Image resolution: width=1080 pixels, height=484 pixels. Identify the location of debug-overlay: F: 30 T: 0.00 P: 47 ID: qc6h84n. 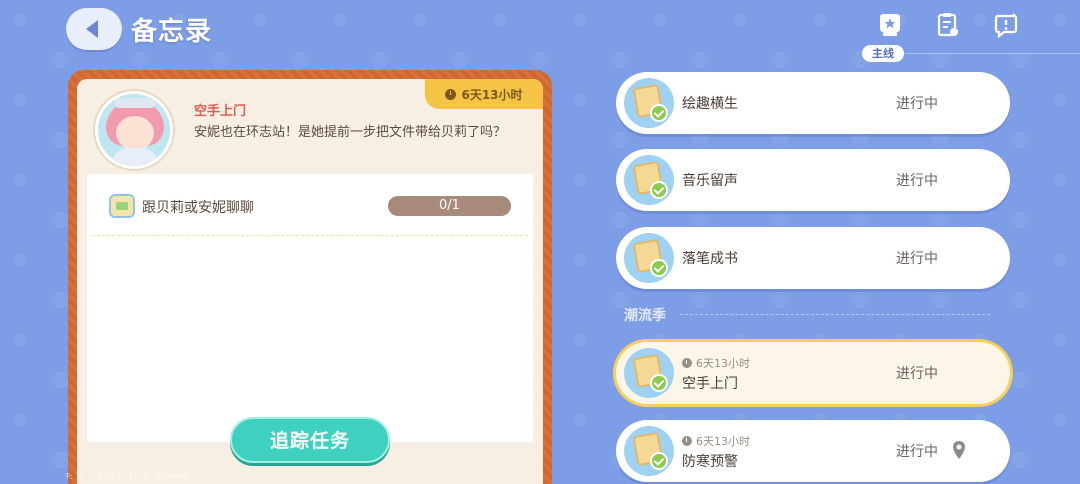
(127, 476).